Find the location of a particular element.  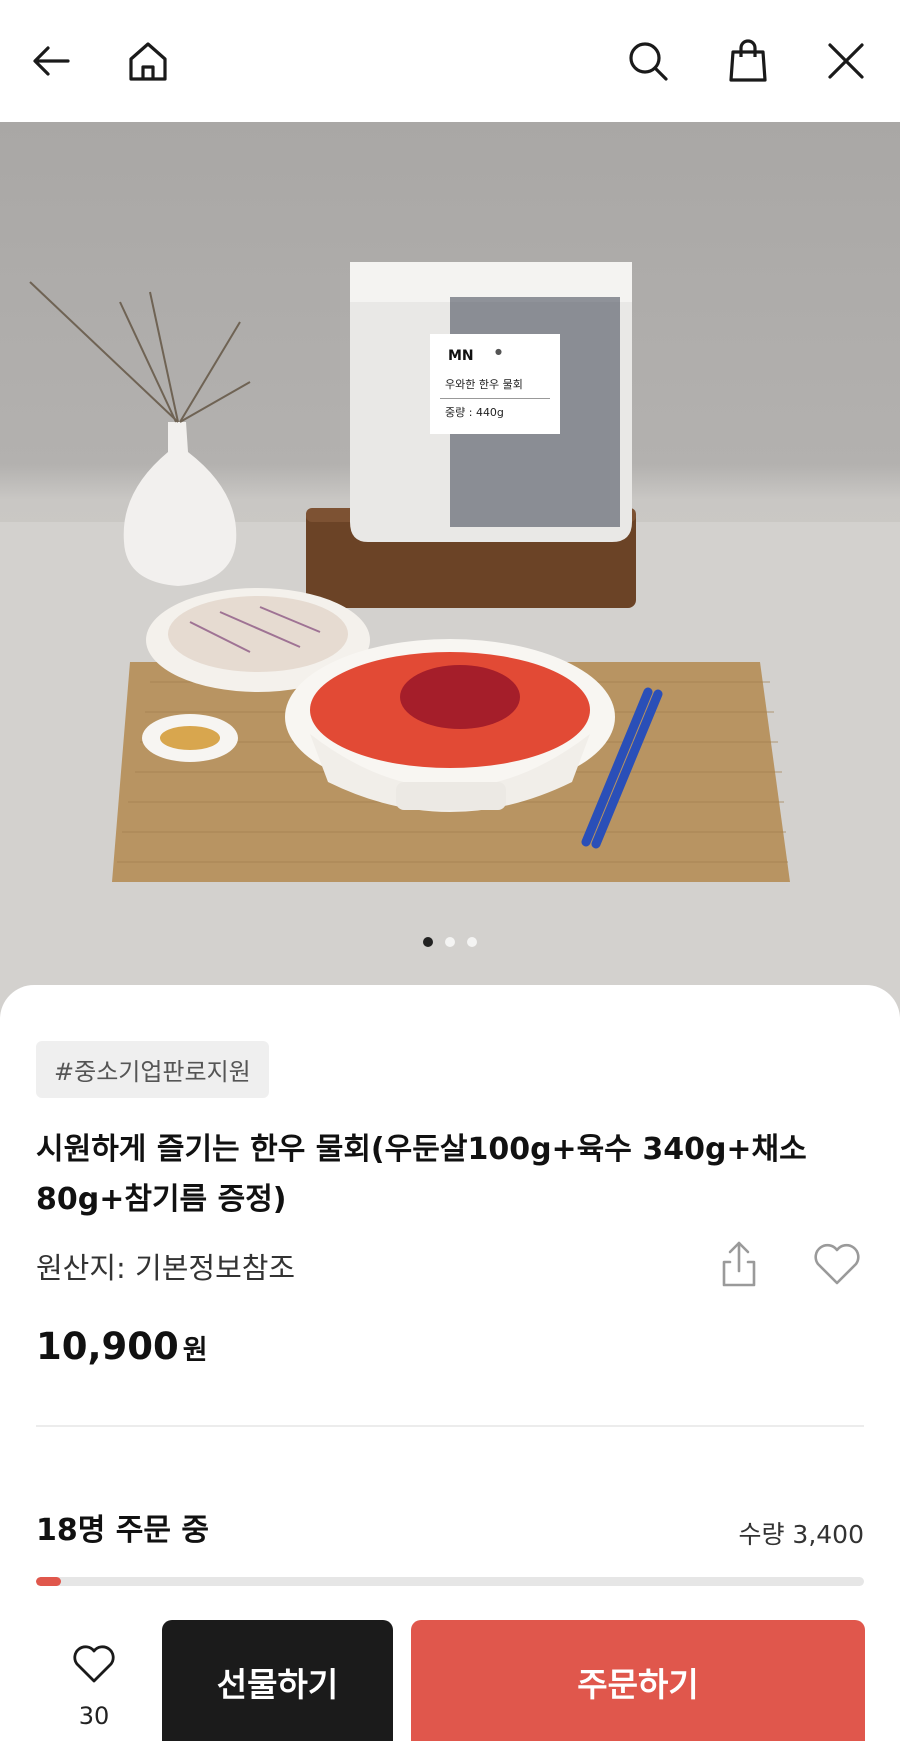

like-button is located at coordinates (837, 1264).